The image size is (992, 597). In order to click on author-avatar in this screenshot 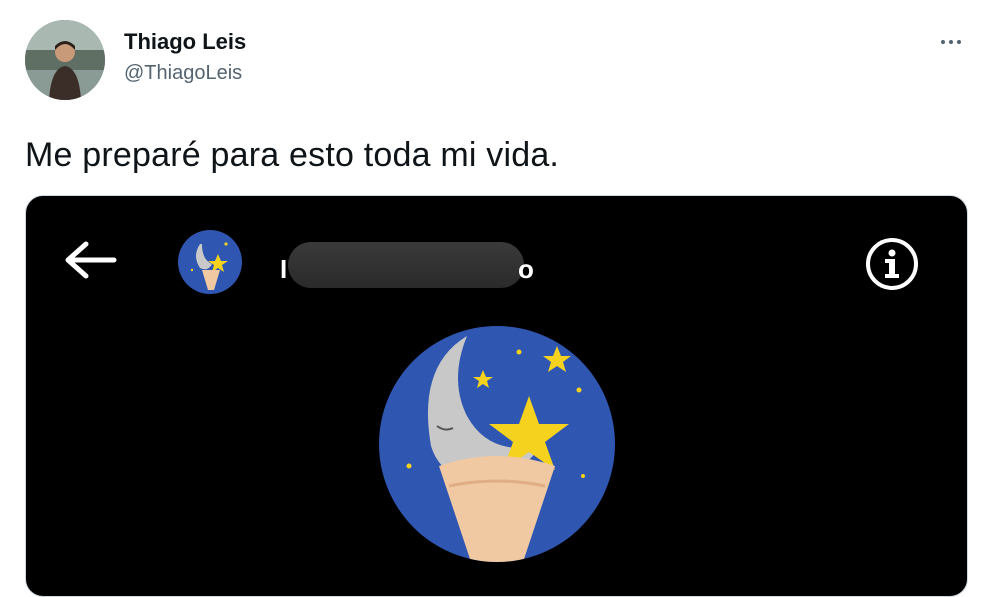, I will do `click(65, 60)`.